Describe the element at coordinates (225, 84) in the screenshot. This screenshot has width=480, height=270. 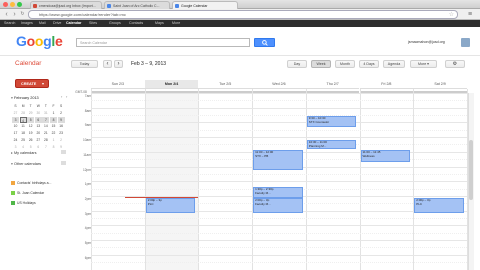
I see `day-header: Tue 2/5` at that location.